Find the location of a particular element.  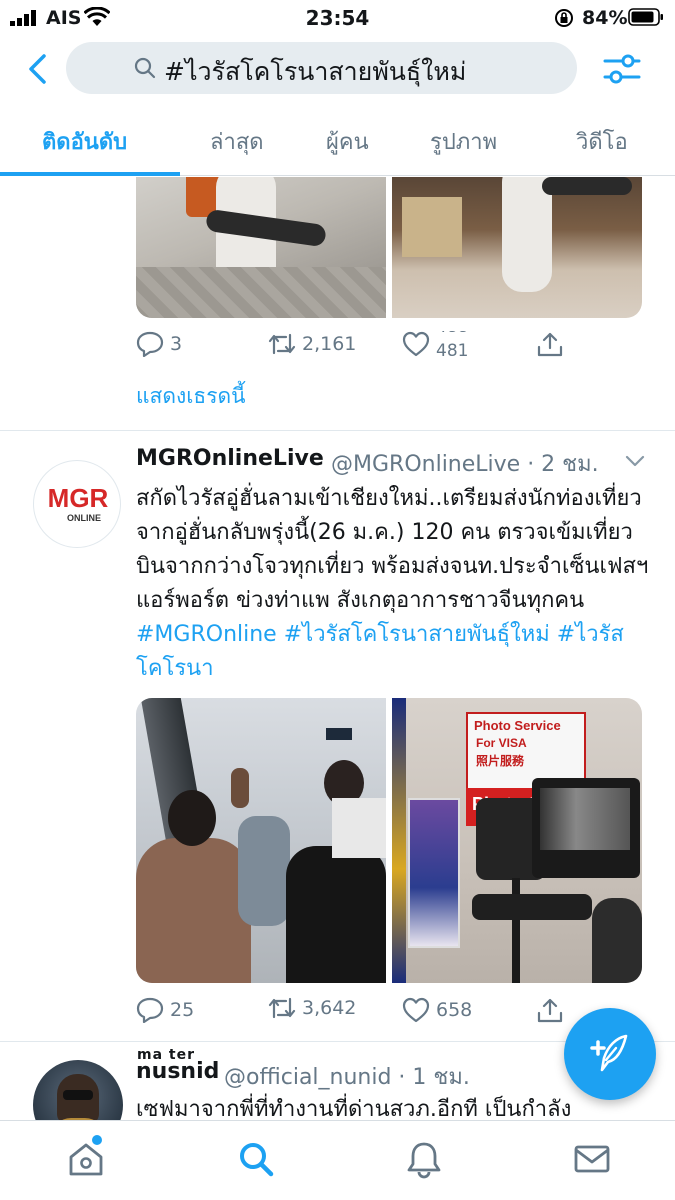

tab-latest: ล่าสุด is located at coordinates (237, 141).